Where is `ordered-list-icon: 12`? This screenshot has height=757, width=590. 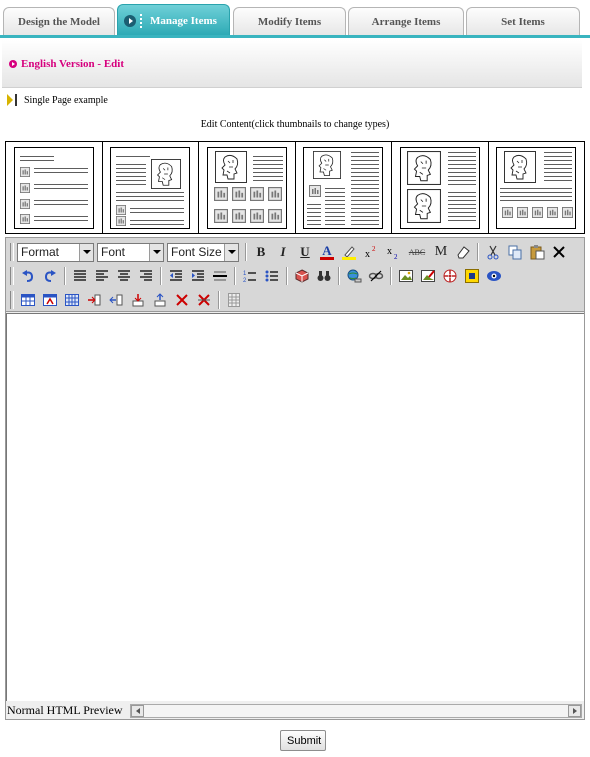
ordered-list-icon: 12 is located at coordinates (249, 277).